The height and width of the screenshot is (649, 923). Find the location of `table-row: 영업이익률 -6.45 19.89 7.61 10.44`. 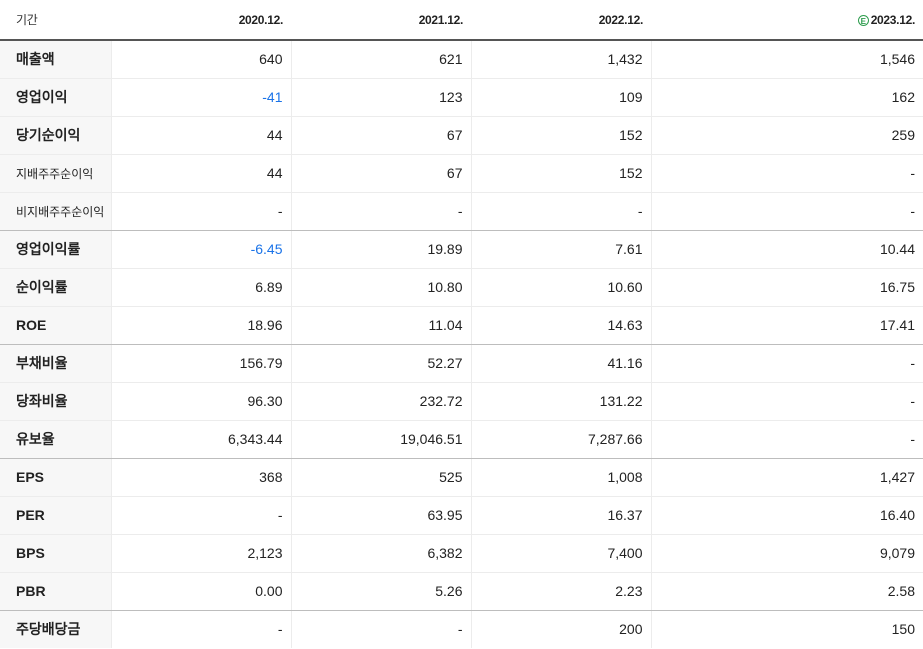

table-row: 영업이익률 -6.45 19.89 7.61 10.44 is located at coordinates (461, 249).